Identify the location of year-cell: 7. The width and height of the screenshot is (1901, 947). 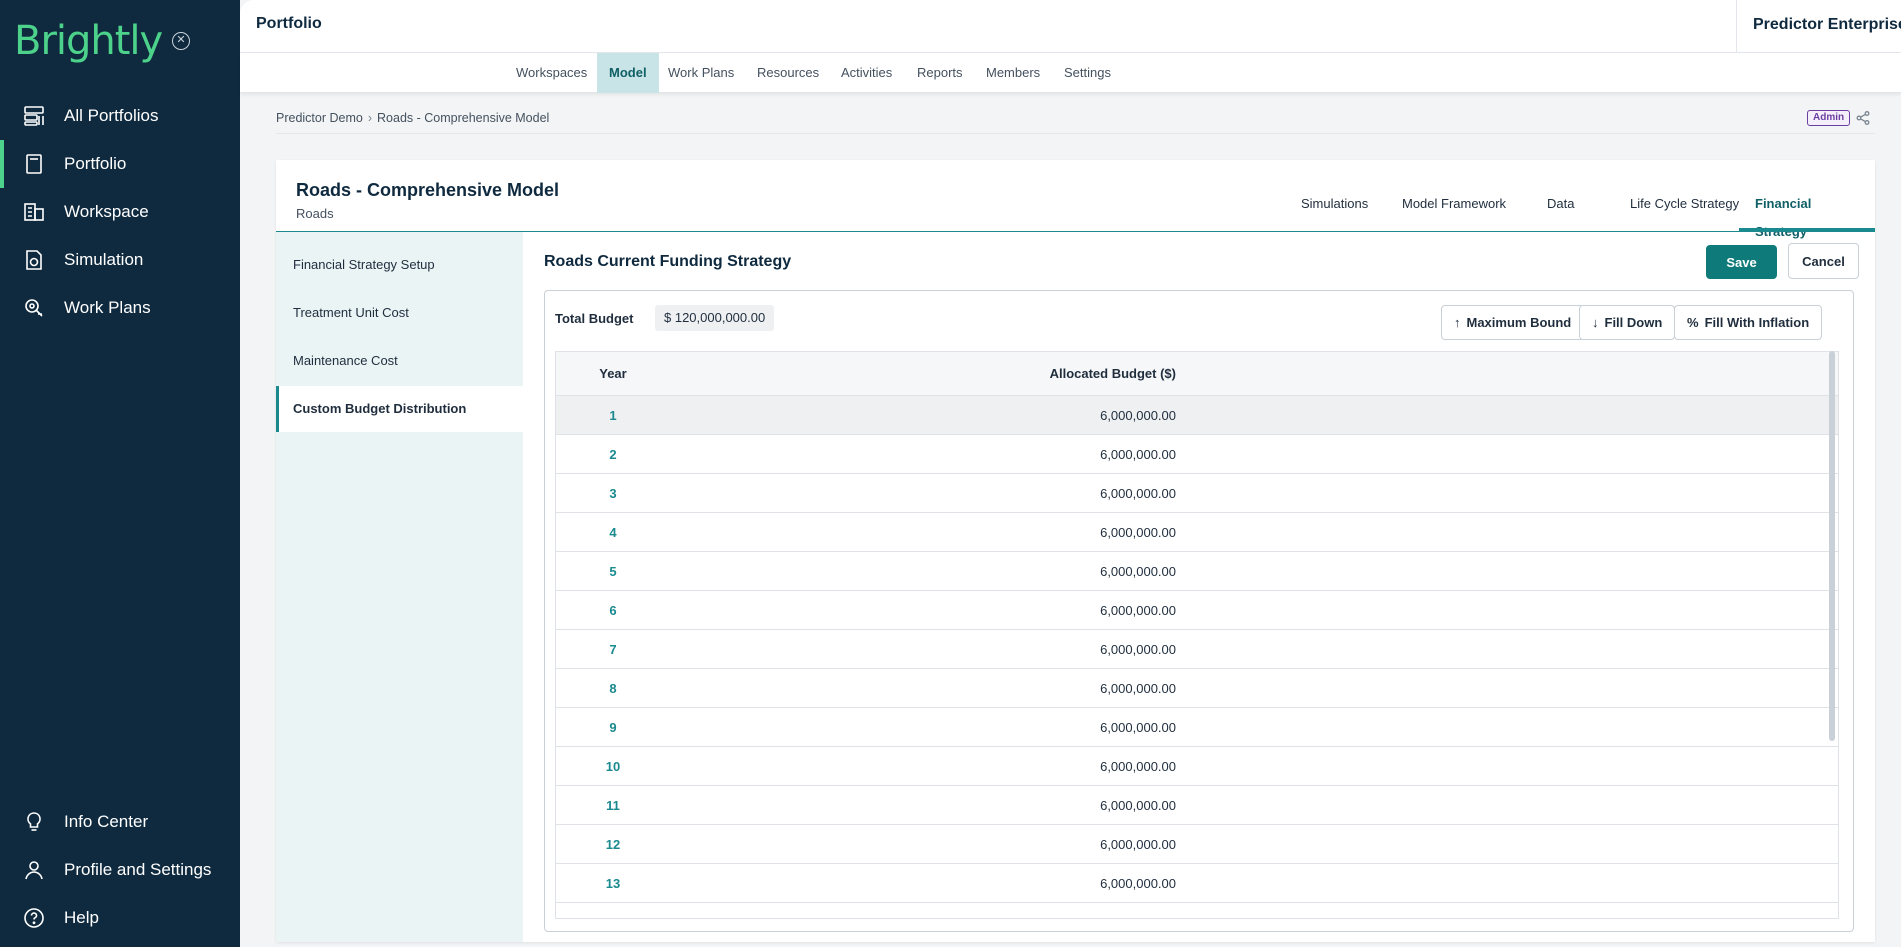
(613, 649).